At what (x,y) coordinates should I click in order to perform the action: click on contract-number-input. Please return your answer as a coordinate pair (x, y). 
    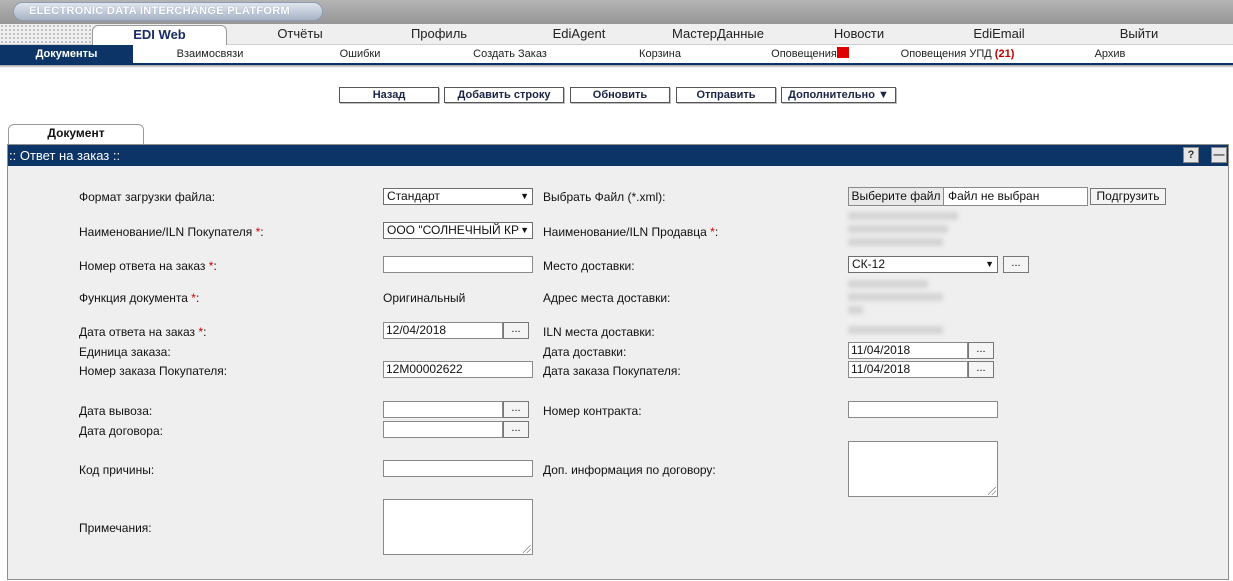
    Looking at the image, I should click on (923, 409).